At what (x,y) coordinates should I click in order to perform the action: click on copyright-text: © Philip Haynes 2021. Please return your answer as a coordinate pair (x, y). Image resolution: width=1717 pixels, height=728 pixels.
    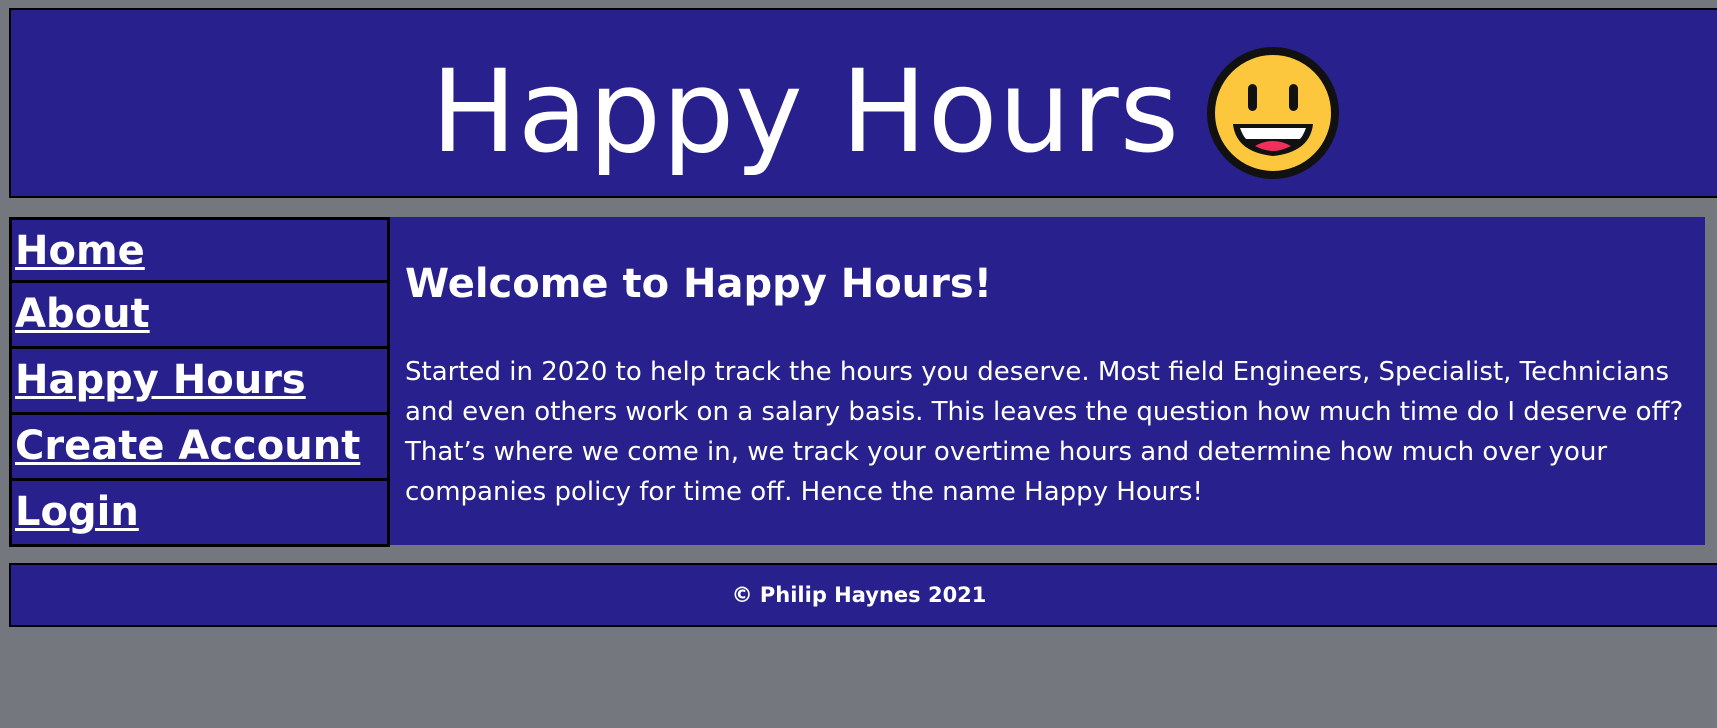
    Looking at the image, I should click on (859, 595).